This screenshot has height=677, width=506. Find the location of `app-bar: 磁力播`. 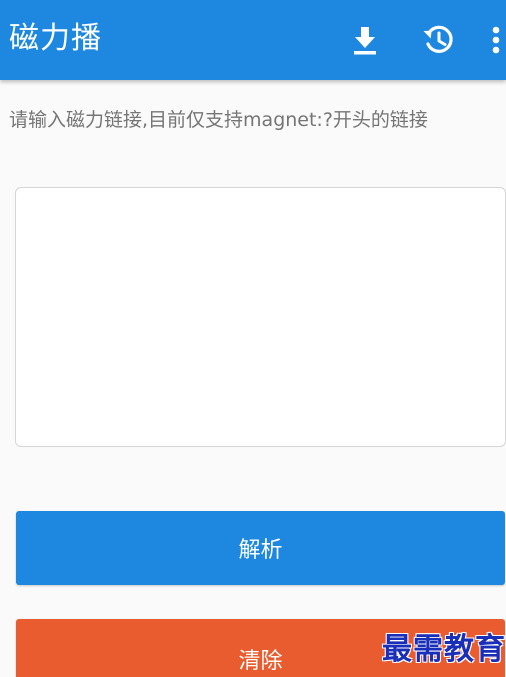

app-bar: 磁力播 is located at coordinates (253, 40).